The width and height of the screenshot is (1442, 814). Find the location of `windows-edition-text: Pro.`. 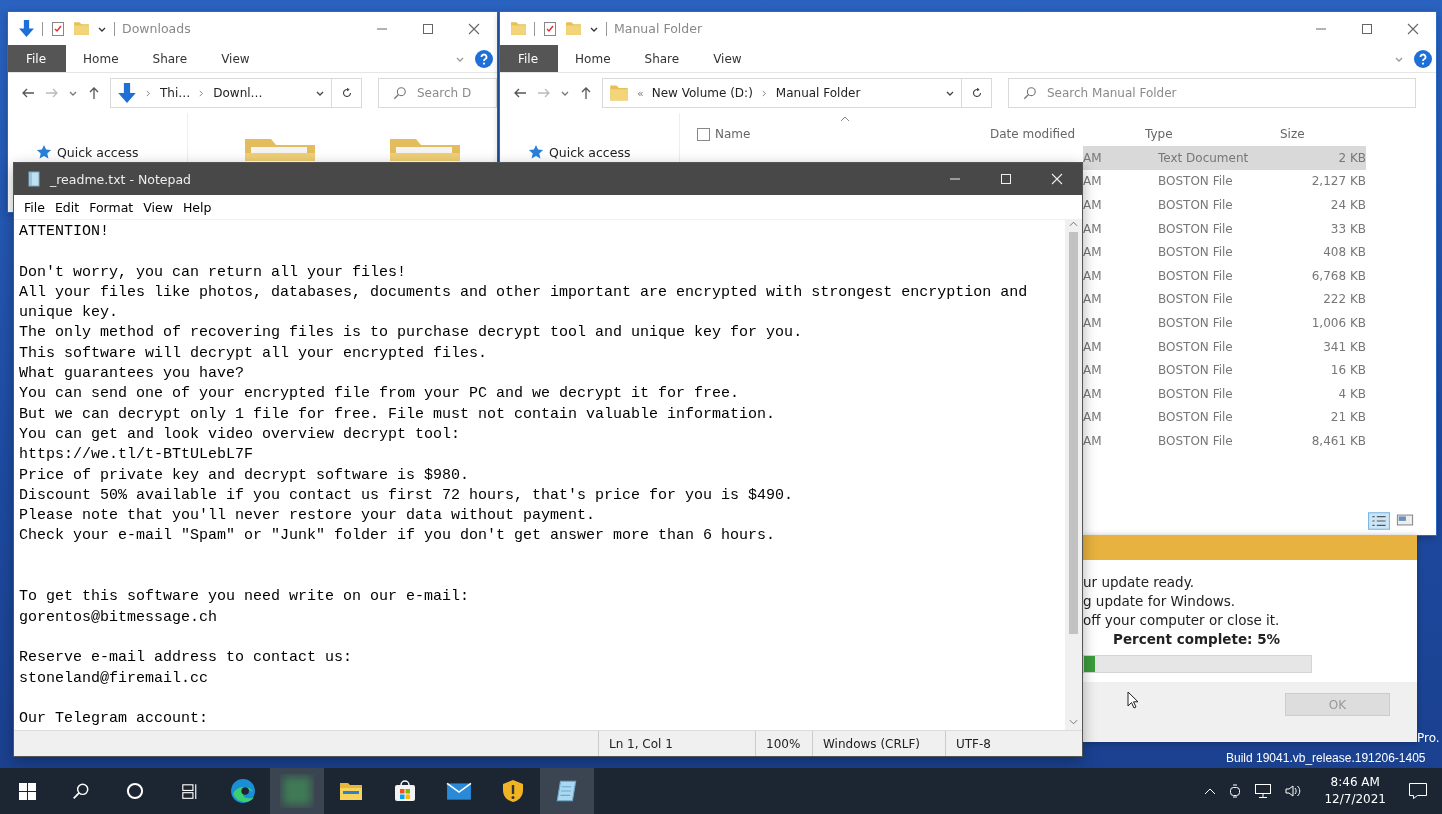

windows-edition-text: Pro. is located at coordinates (1428, 738).